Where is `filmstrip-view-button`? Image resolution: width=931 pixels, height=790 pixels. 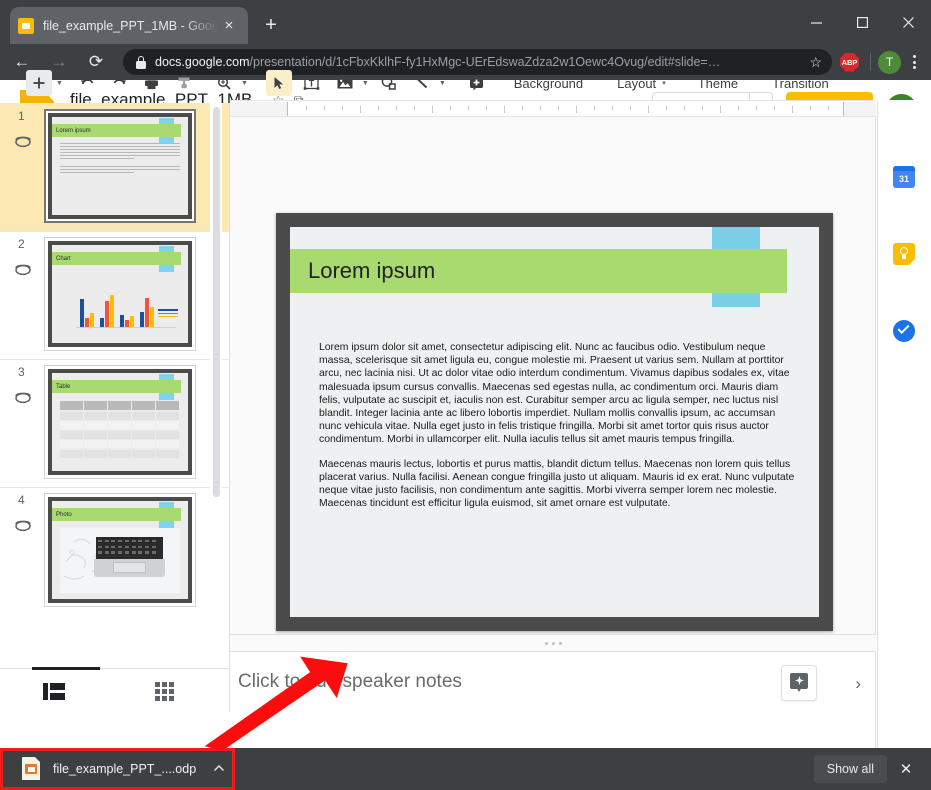
filmstrip-view-button is located at coordinates (54, 691).